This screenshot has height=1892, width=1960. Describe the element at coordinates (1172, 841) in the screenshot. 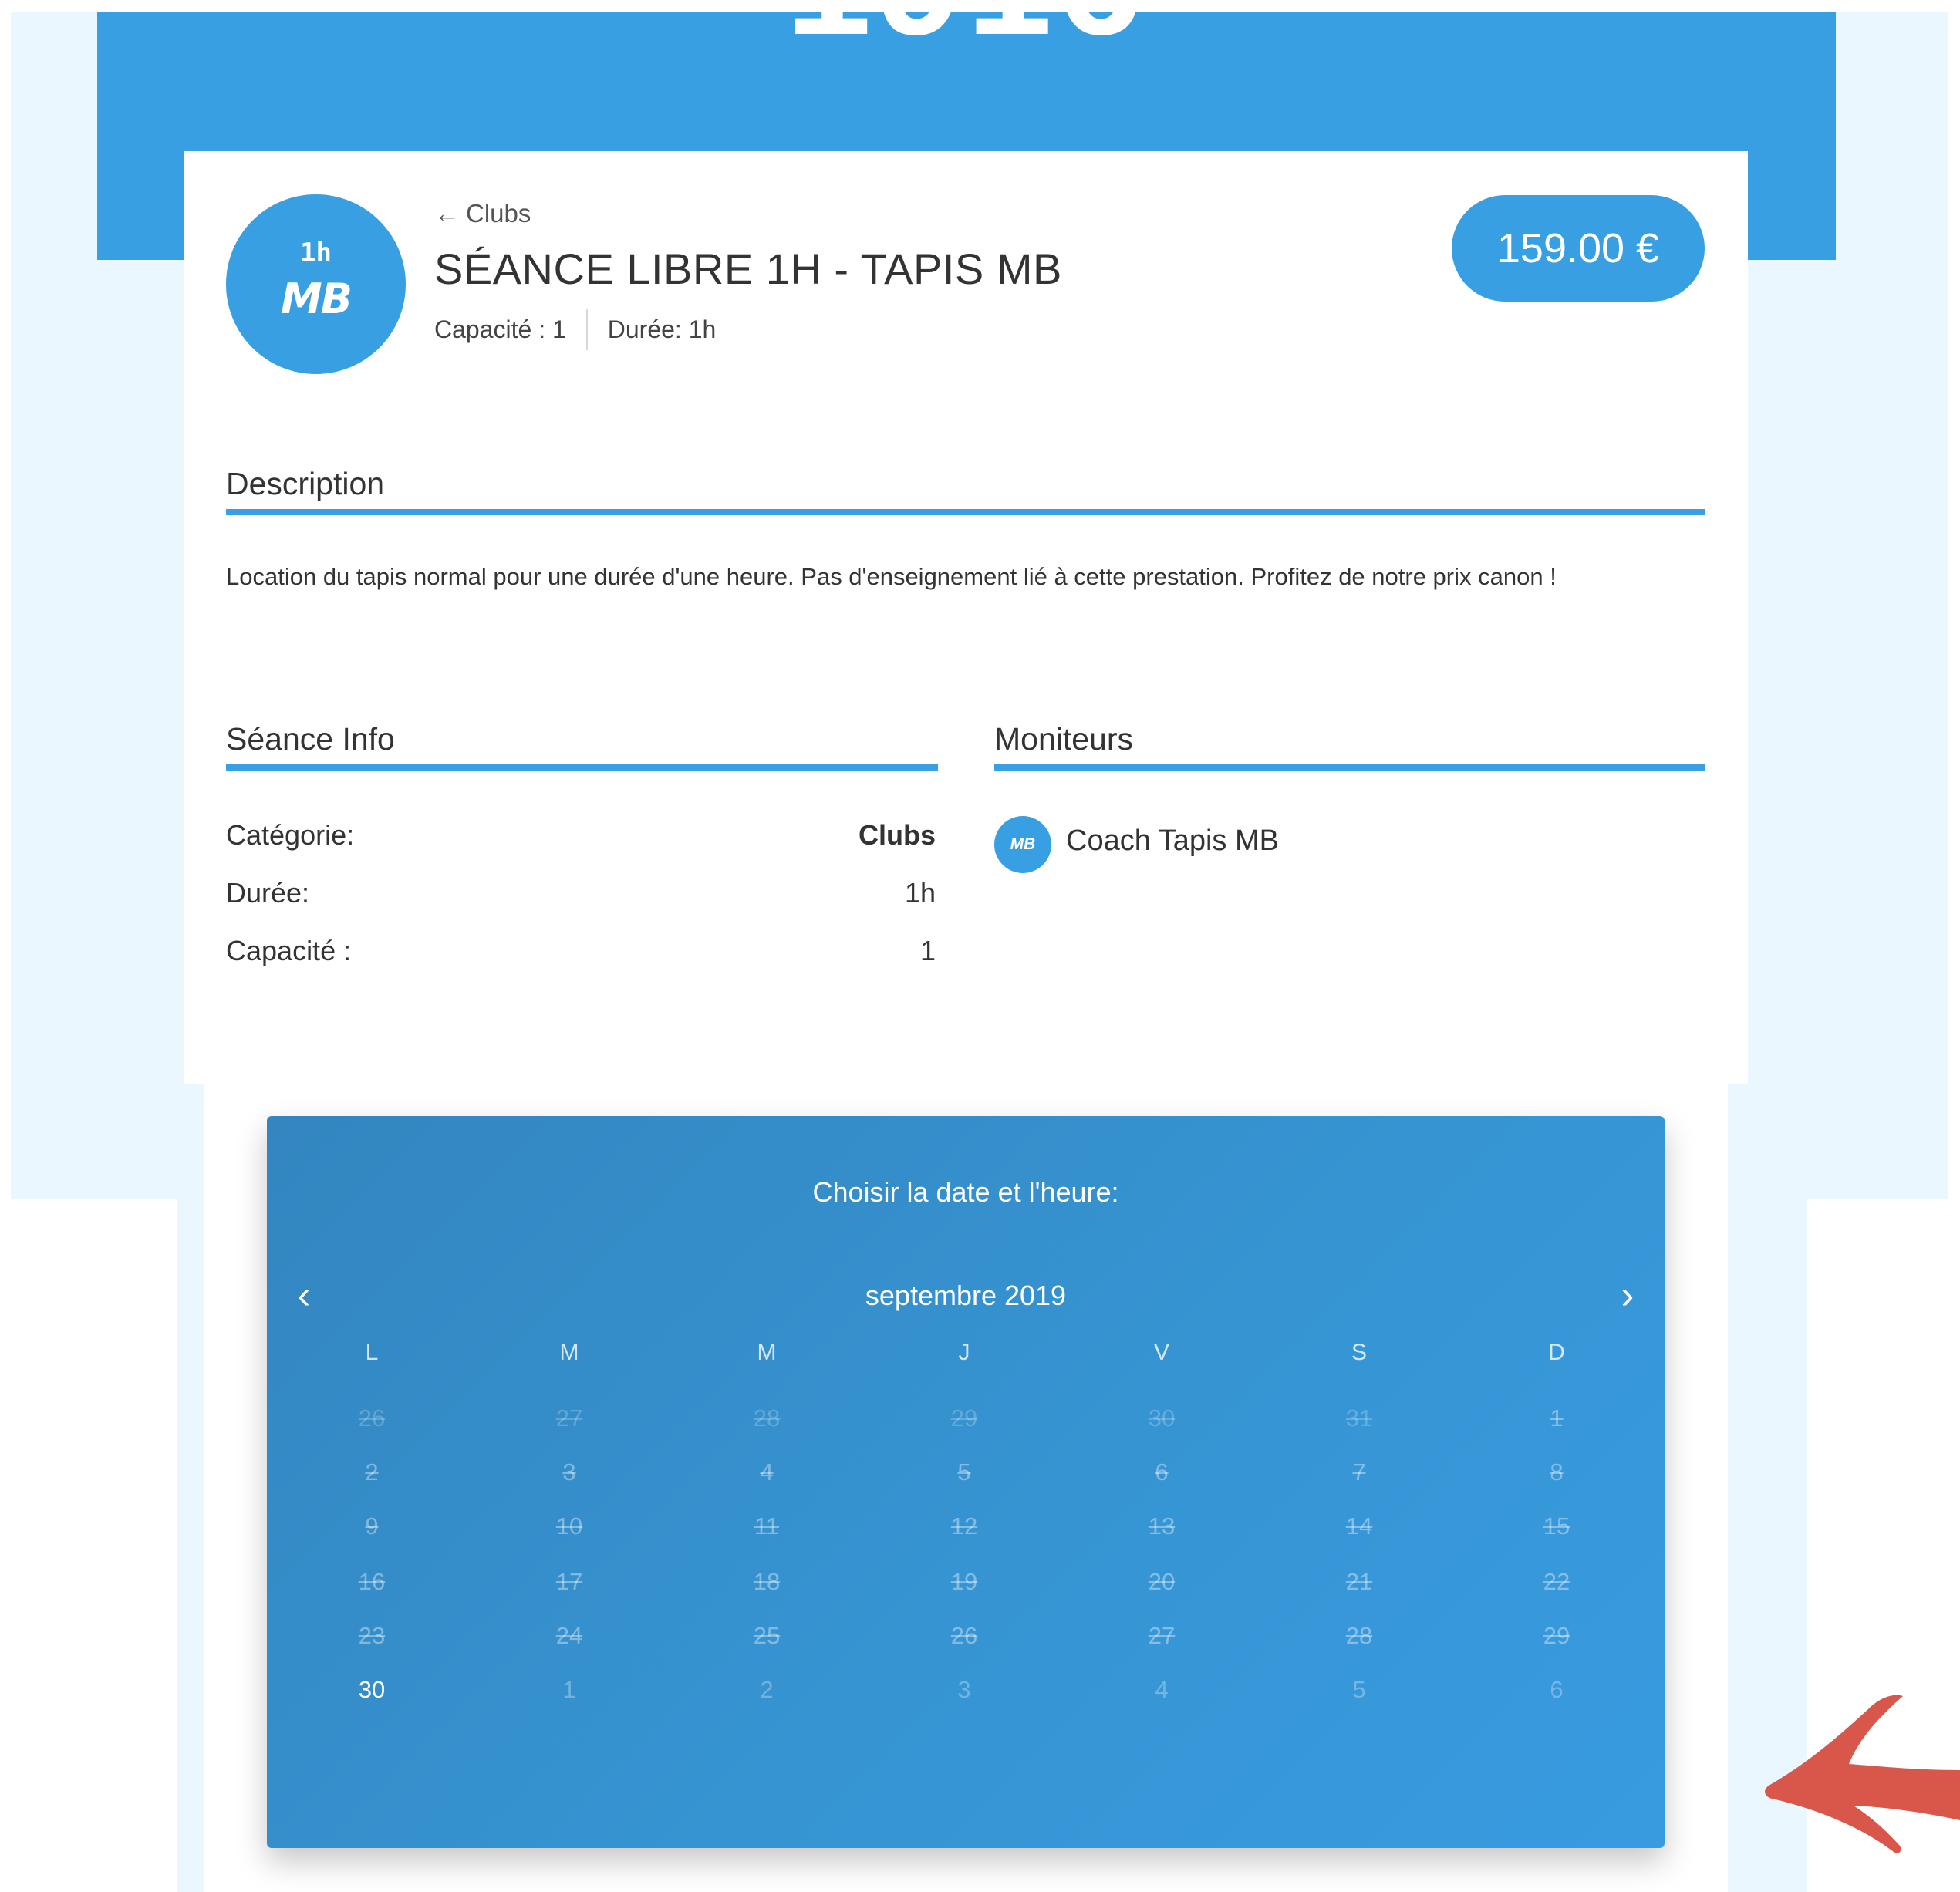

I see `coach-name: Coach Tapis MB` at that location.